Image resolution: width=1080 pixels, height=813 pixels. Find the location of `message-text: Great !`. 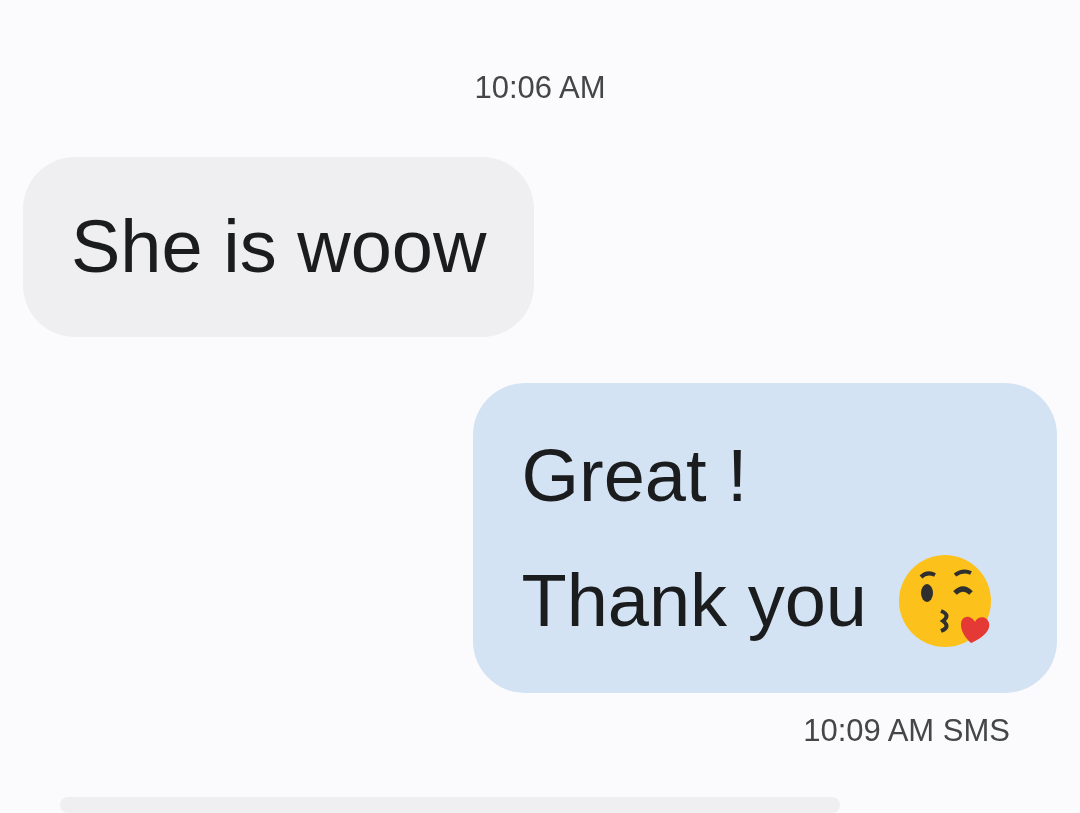

message-text: Great ! is located at coordinates (634, 476).